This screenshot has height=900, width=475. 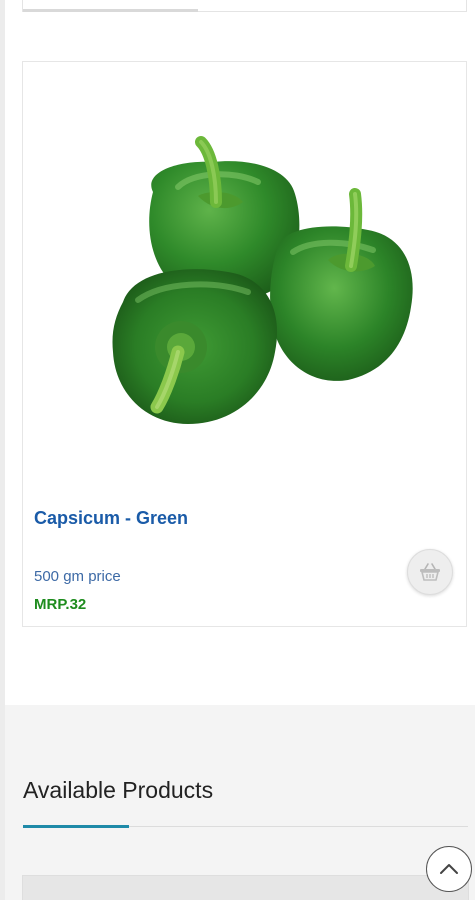 I want to click on product-title: Capsicum - Green, so click(x=111, y=518).